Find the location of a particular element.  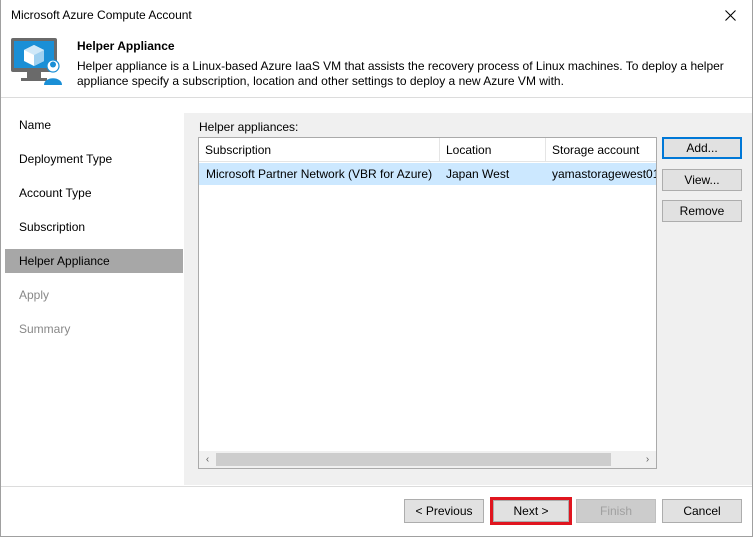

cell-location: Japan West is located at coordinates (478, 174).